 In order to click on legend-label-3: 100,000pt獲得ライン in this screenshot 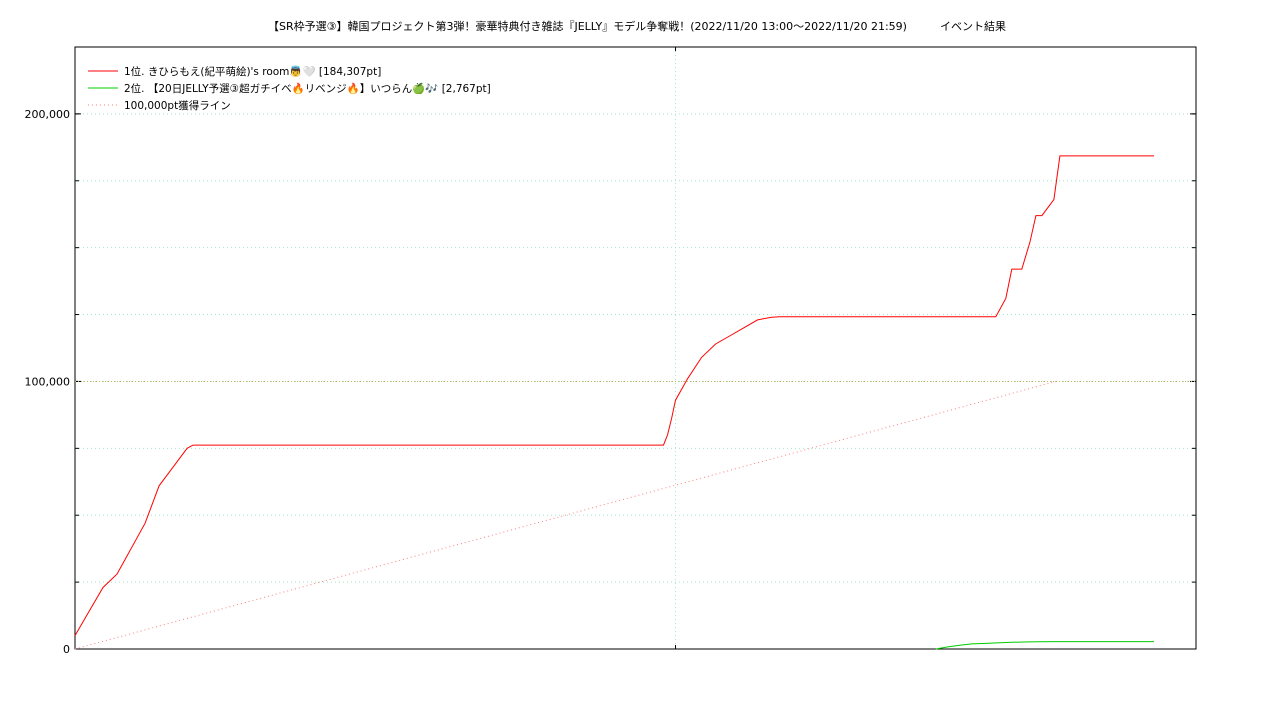, I will do `click(177, 105)`.